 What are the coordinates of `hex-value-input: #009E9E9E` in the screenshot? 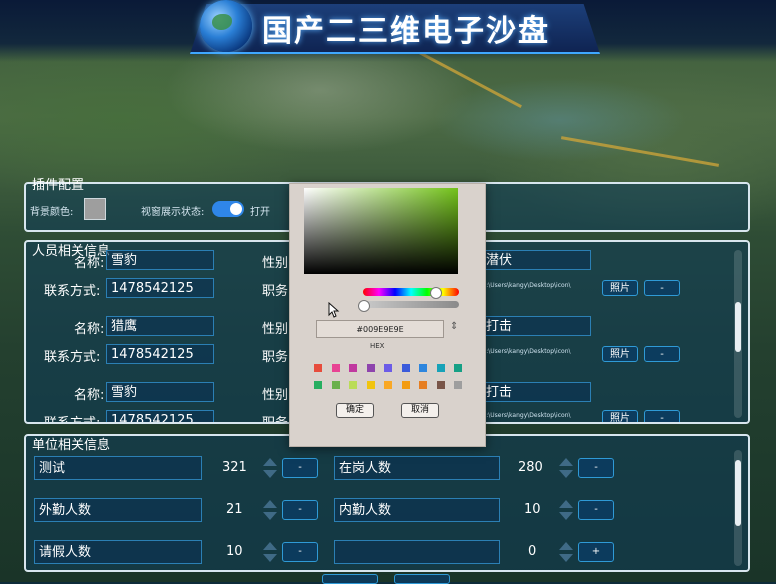 It's located at (380, 329).